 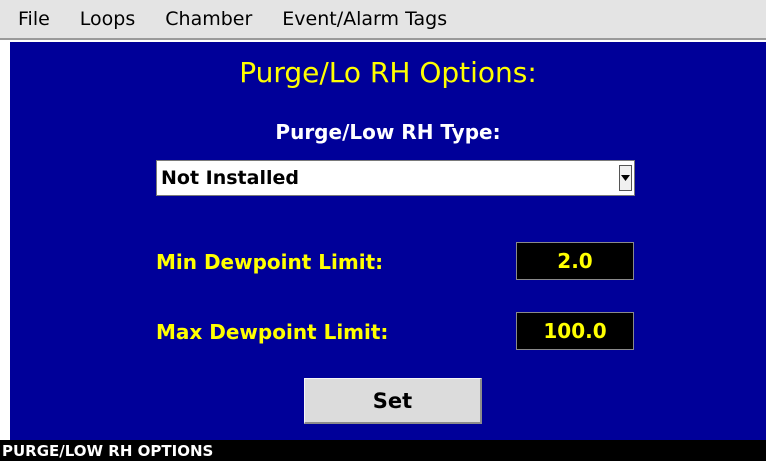 I want to click on menu-bar: File Loops Chamber Event/Alarm Tags, so click(x=383, y=20).